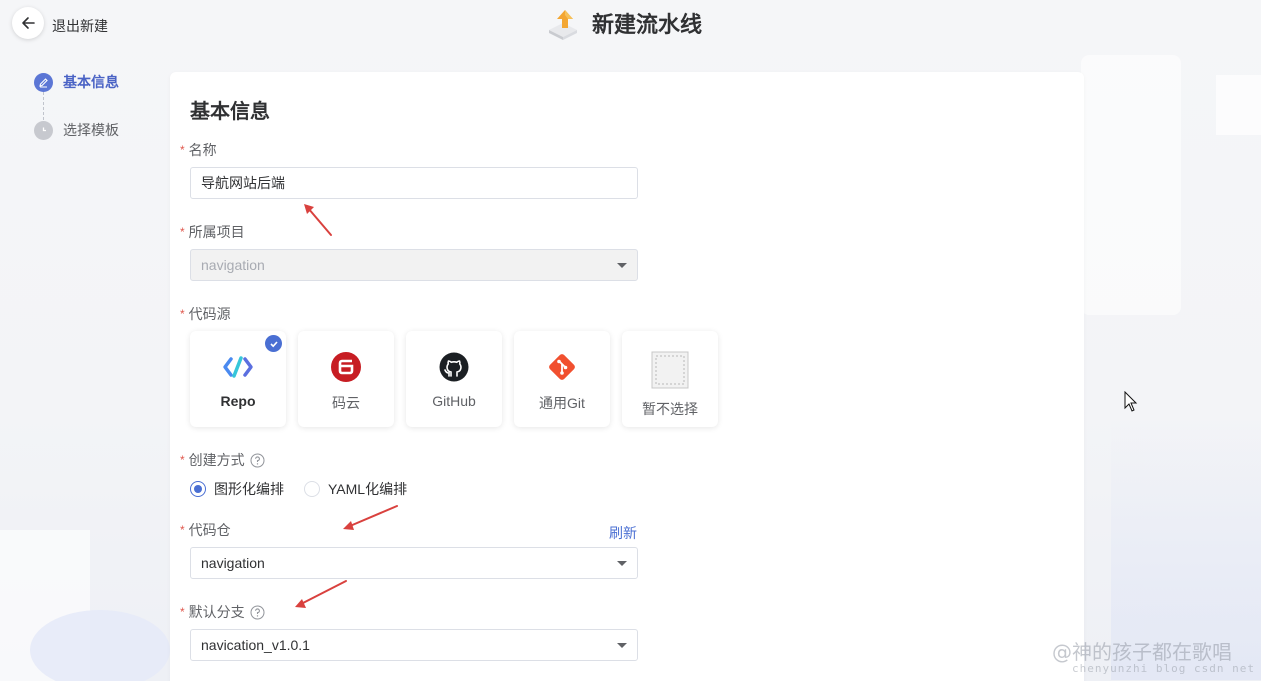  Describe the element at coordinates (237, 489) in the screenshot. I see `radio-graphical: 图形化编排` at that location.